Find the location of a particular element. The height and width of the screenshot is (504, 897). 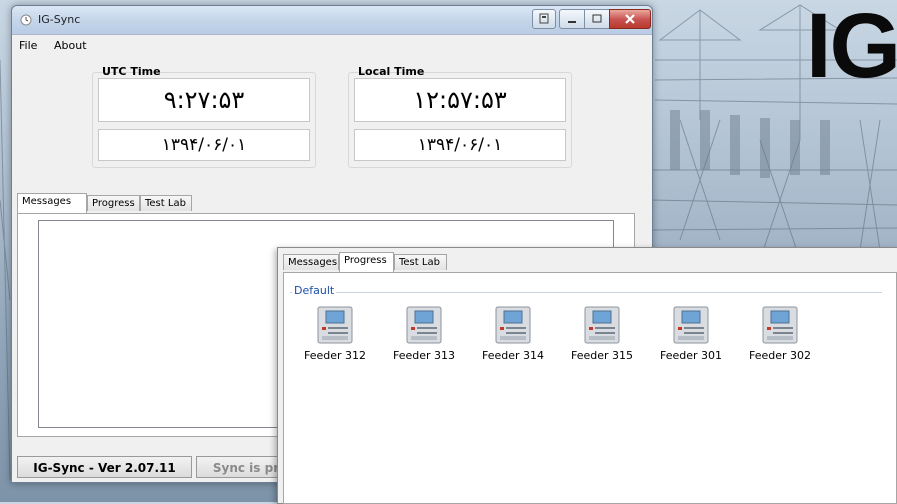

device-feeder-301: Feeder 301 is located at coordinates (691, 333).